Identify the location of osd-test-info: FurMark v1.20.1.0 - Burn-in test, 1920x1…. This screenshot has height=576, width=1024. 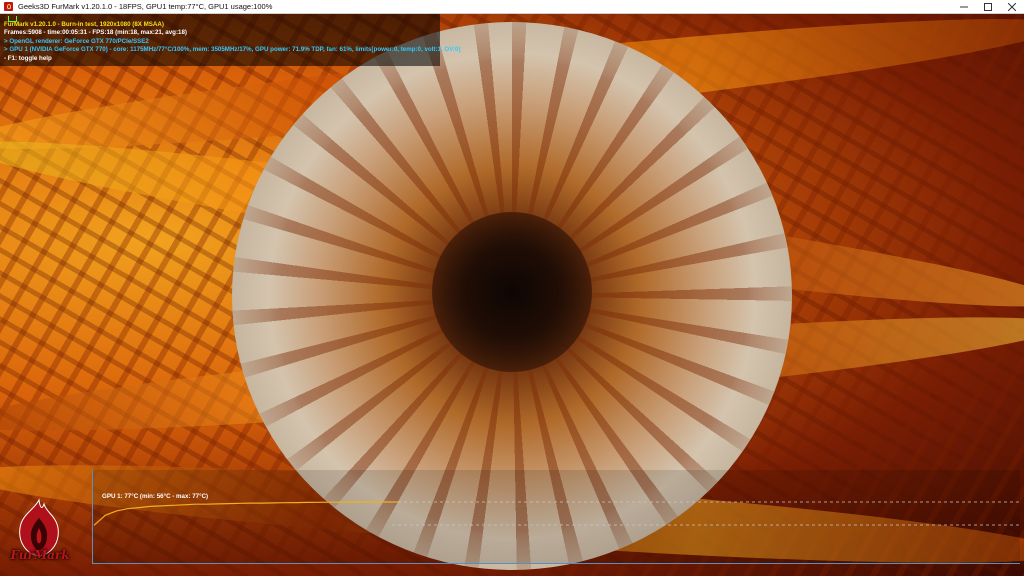
(84, 24).